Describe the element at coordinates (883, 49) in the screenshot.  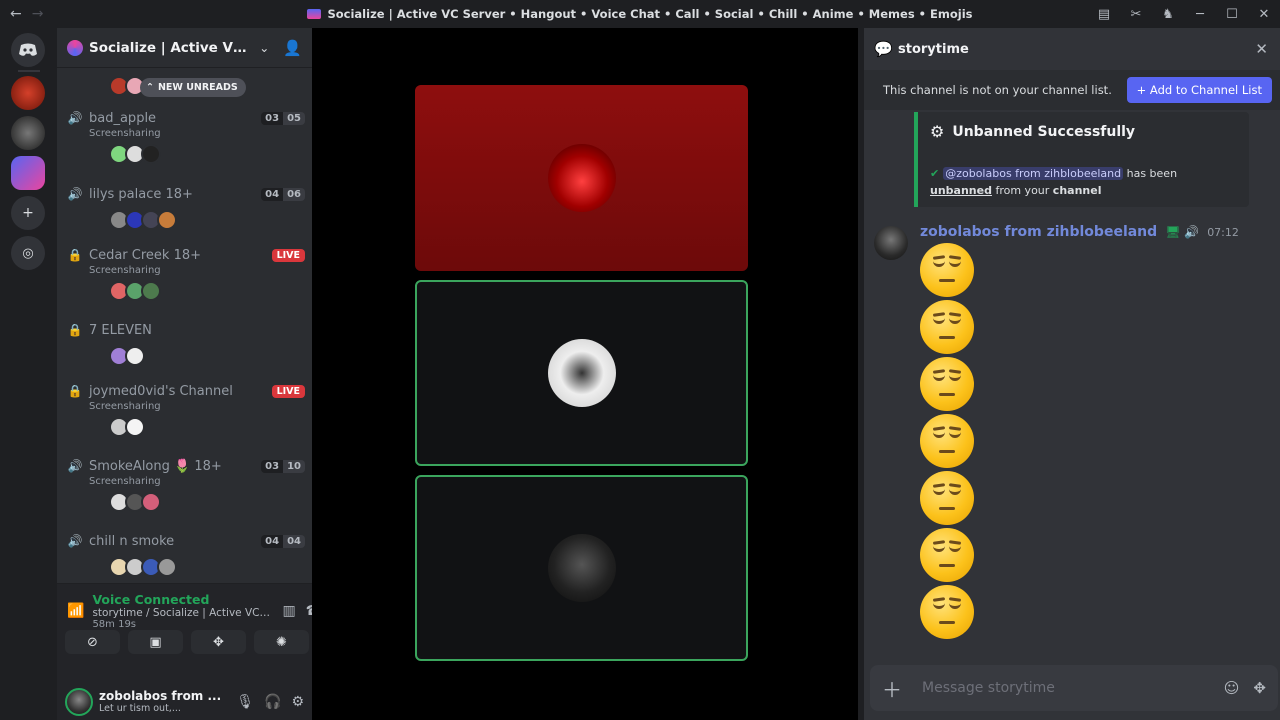
I see `chat-bubble-icon: 💬` at that location.